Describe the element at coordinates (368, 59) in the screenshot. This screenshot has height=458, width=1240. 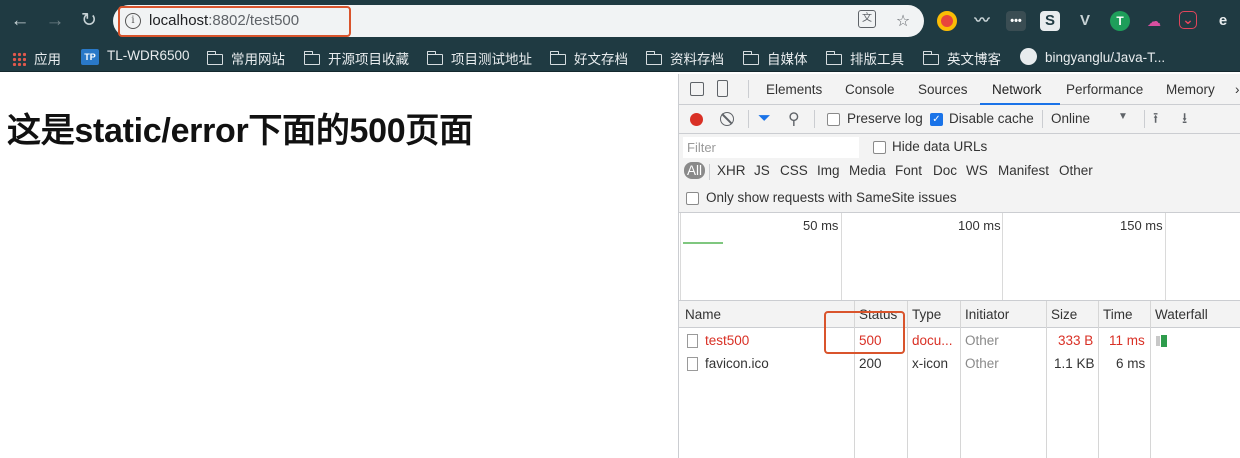
I see `bookmark-label: 开源项目收藏` at that location.